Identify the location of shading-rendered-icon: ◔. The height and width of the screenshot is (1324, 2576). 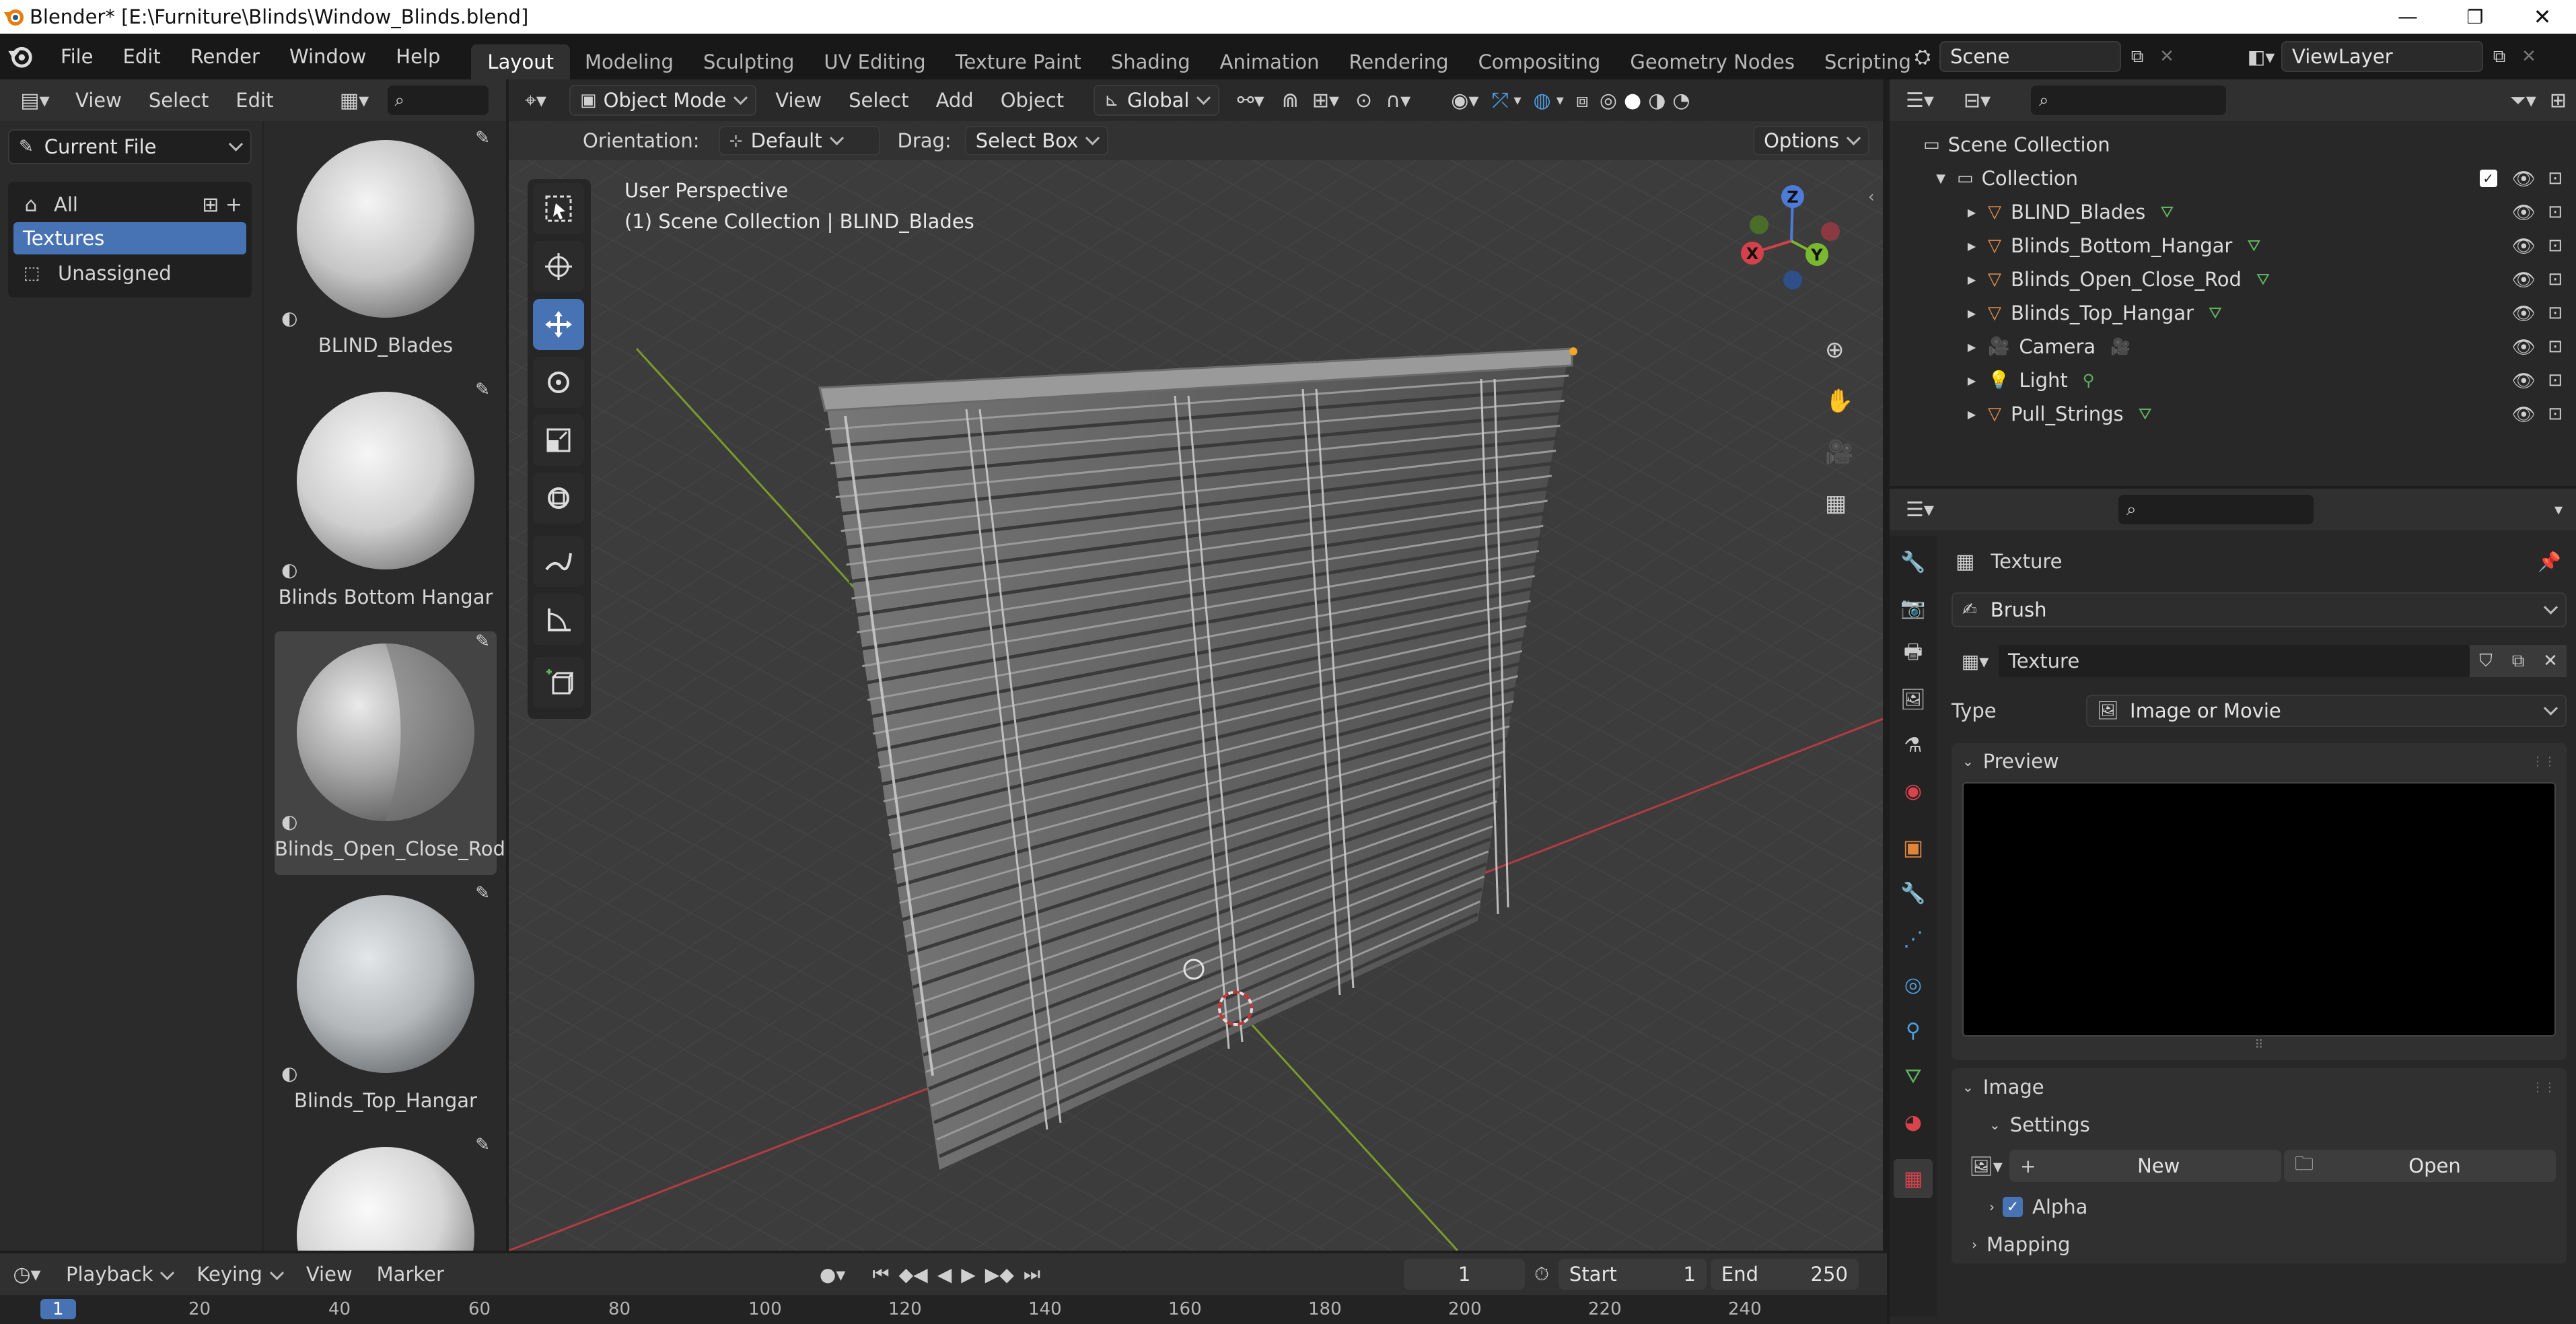
(1681, 100).